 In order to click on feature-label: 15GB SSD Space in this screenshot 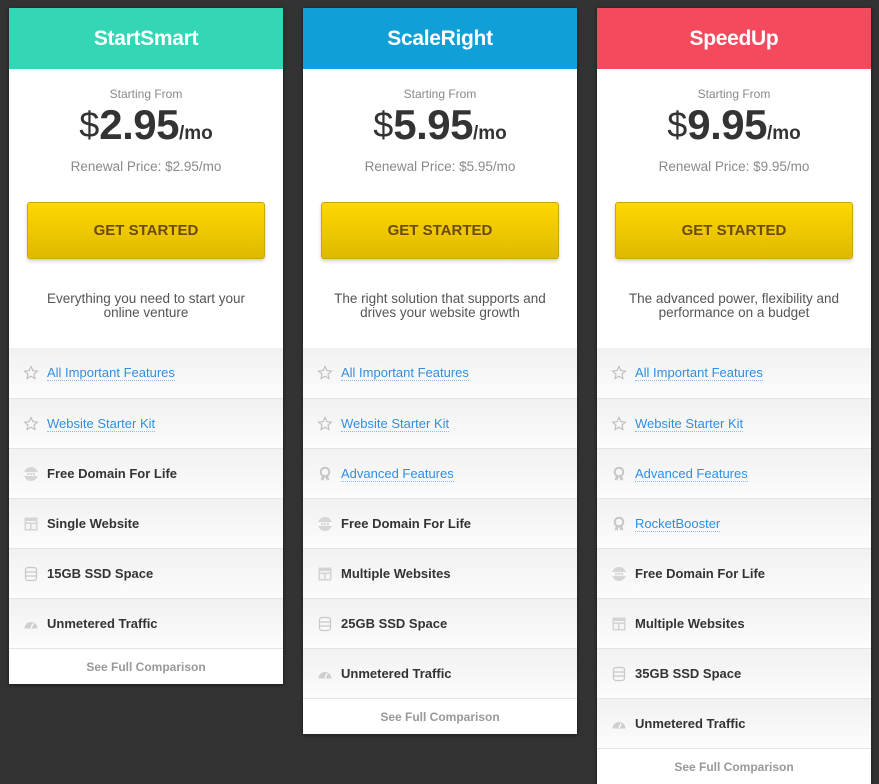, I will do `click(100, 573)`.